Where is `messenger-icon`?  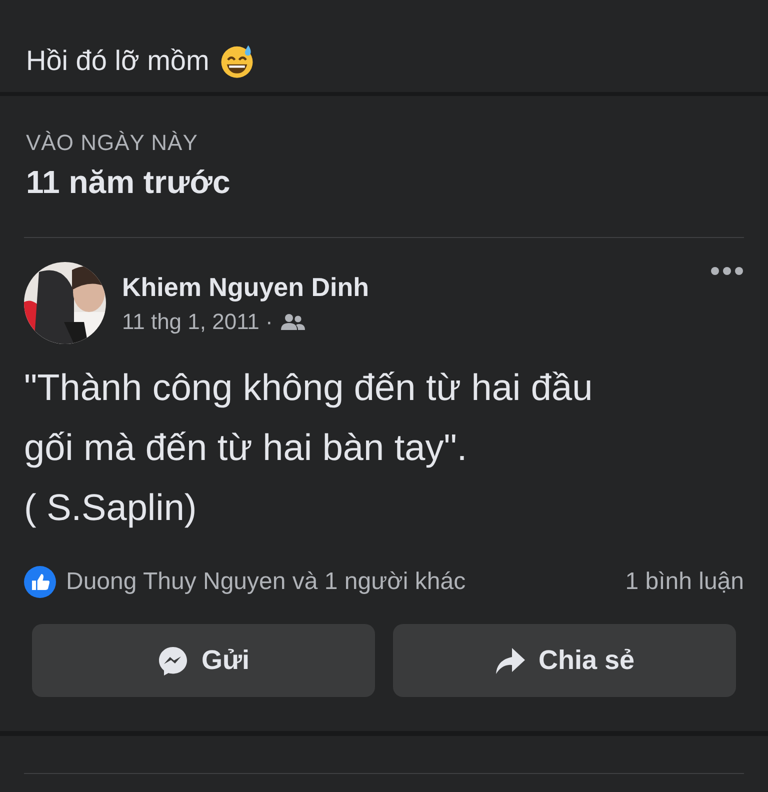 messenger-icon is located at coordinates (173, 660).